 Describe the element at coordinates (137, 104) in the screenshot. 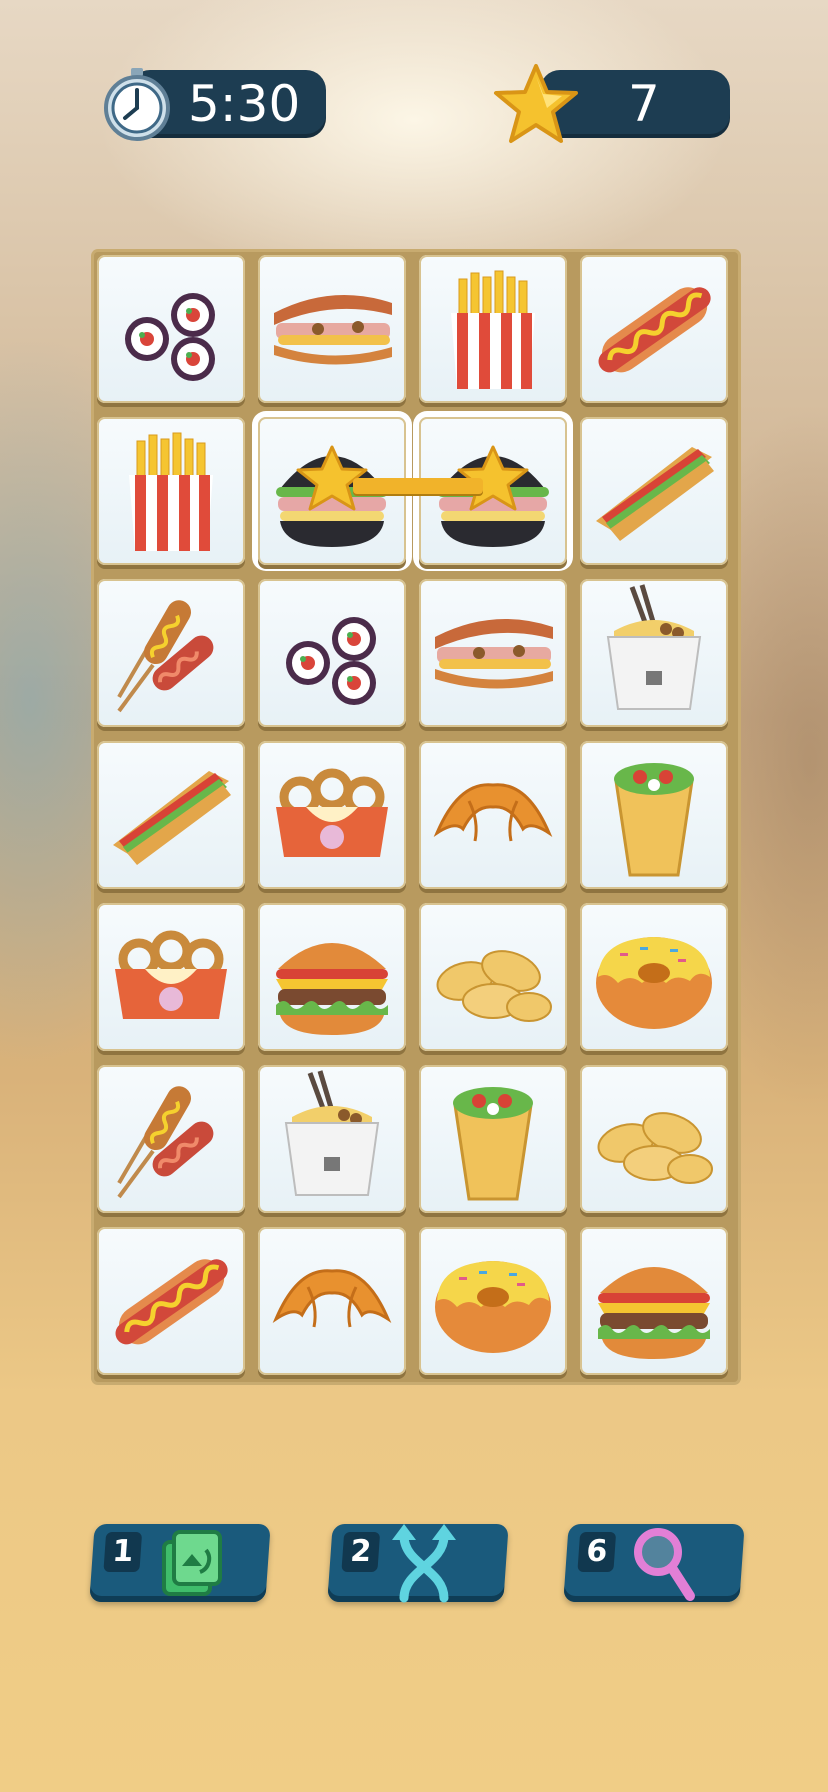

I see `stopwatch-icon` at that location.